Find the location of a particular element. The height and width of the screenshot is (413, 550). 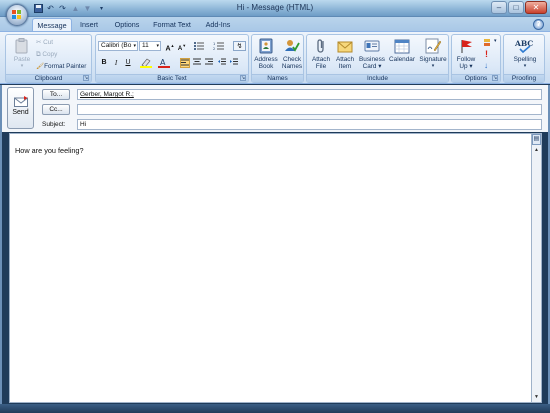

copy-button: ⧉ Copy is located at coordinates (46, 55).